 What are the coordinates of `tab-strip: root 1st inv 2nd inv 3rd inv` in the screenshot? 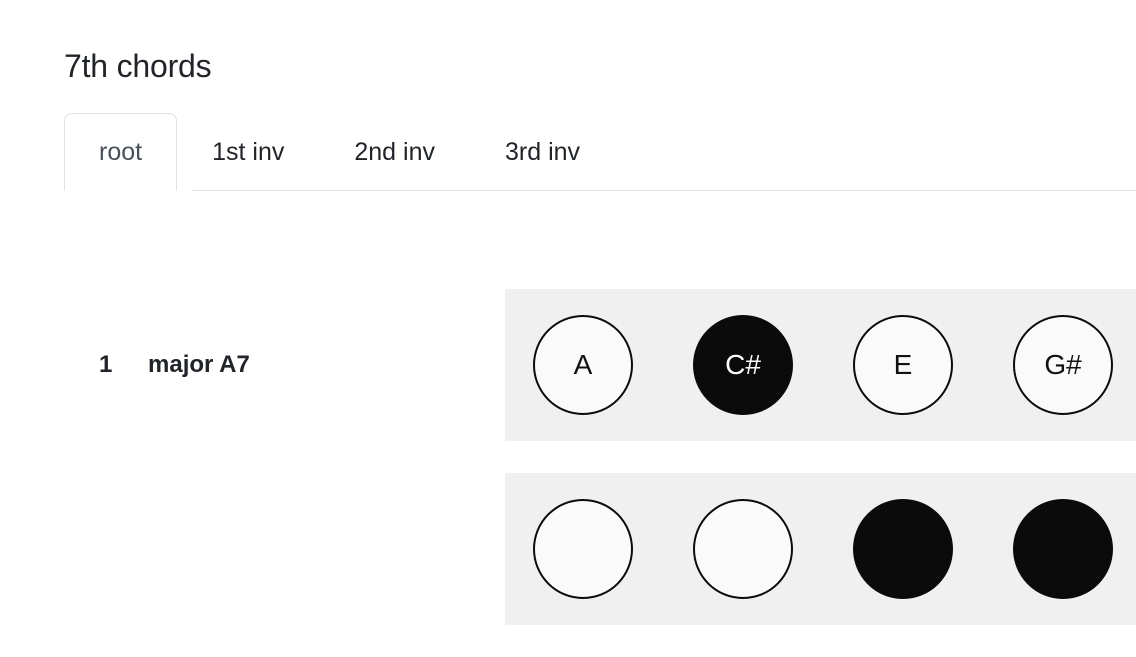 It's located at (568, 152).